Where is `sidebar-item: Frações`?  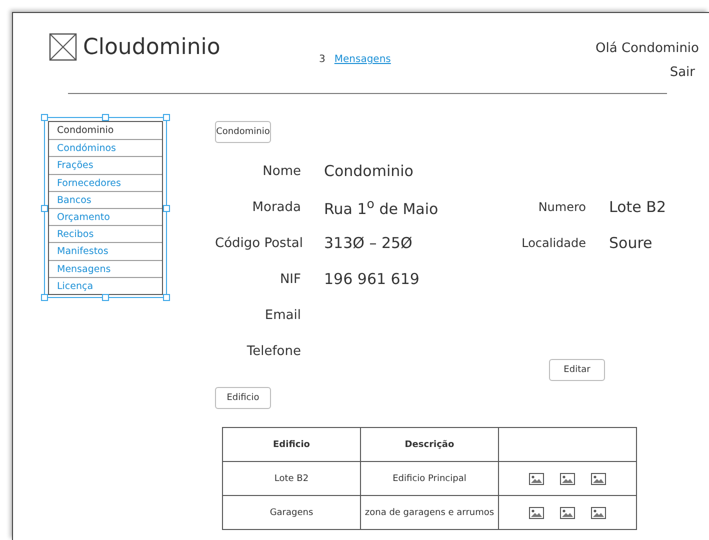
sidebar-item: Frações is located at coordinates (105, 165).